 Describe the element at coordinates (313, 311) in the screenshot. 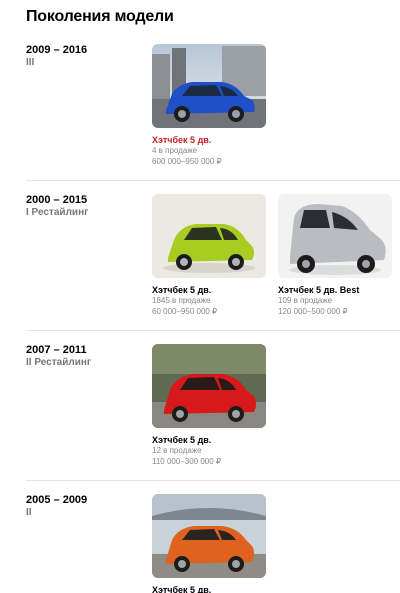

I see `price-range: 120 000–500 000 ₽` at that location.